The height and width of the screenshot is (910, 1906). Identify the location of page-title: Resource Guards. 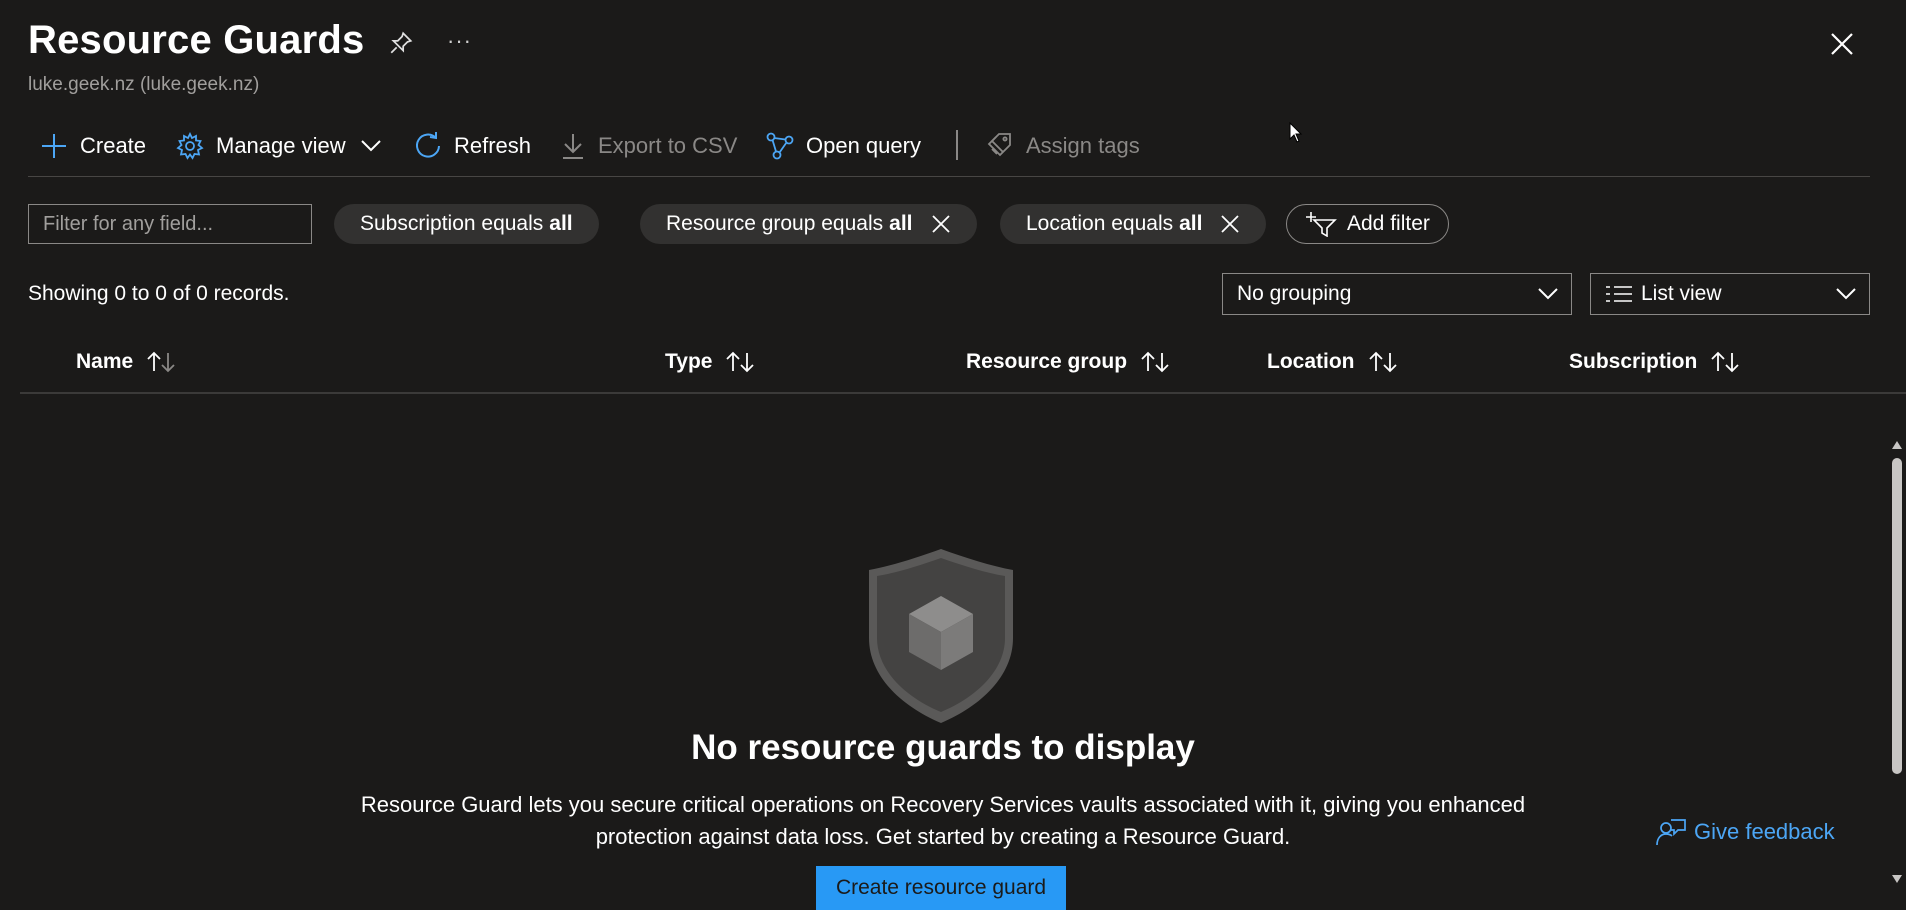
(196, 40).